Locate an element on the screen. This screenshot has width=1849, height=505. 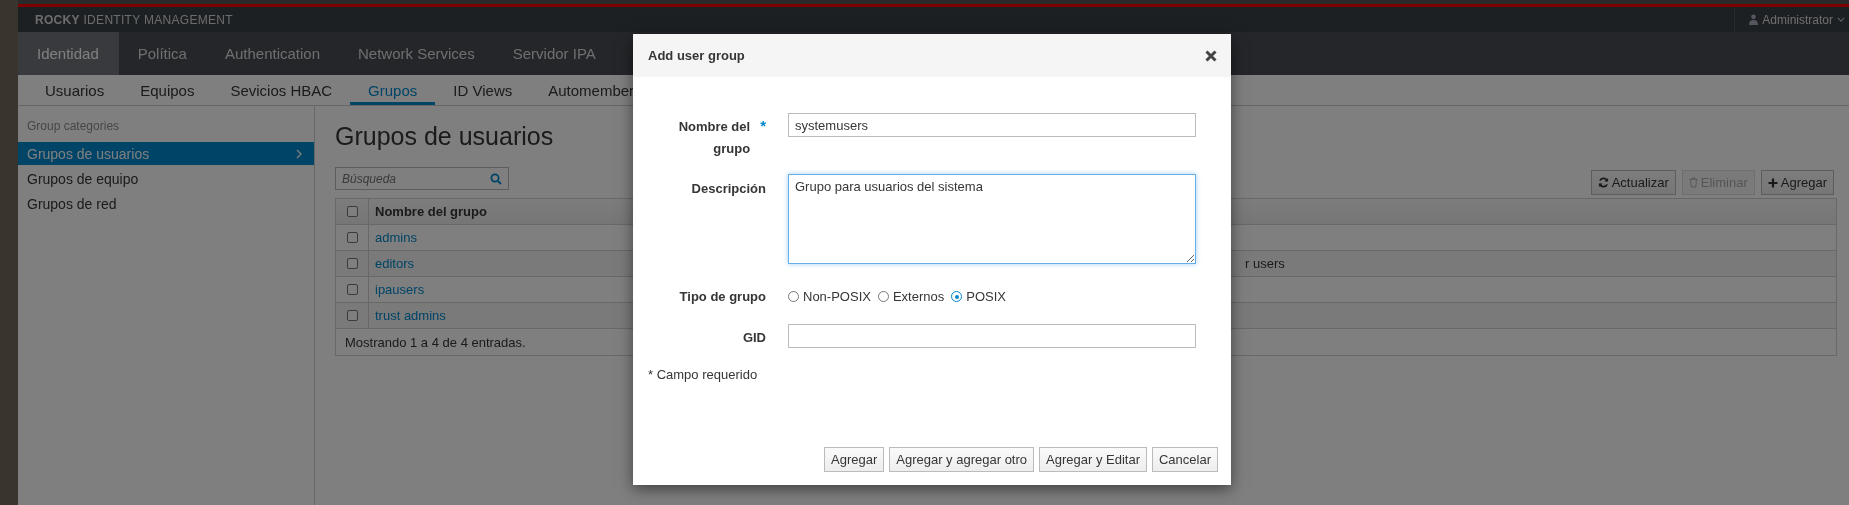
group-link: ipausers is located at coordinates (400, 289).